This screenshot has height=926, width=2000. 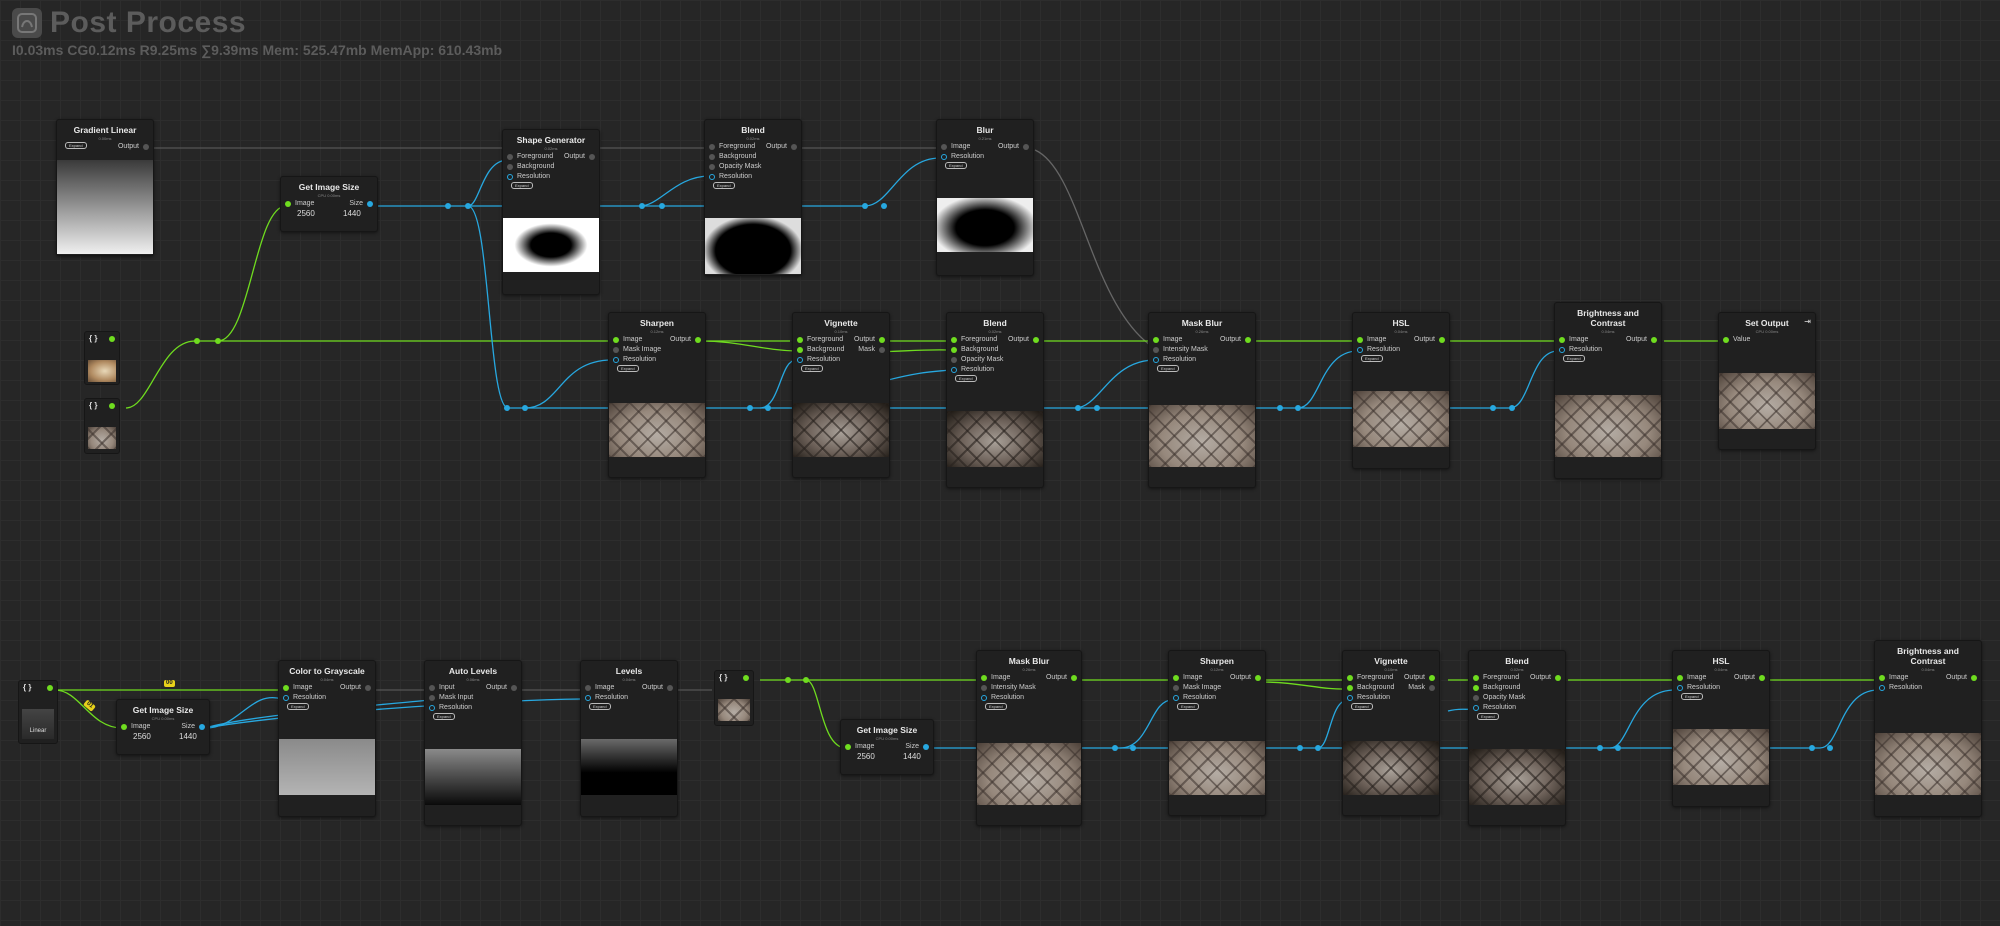 I want to click on variable-node-image-3: { }, so click(x=734, y=698).